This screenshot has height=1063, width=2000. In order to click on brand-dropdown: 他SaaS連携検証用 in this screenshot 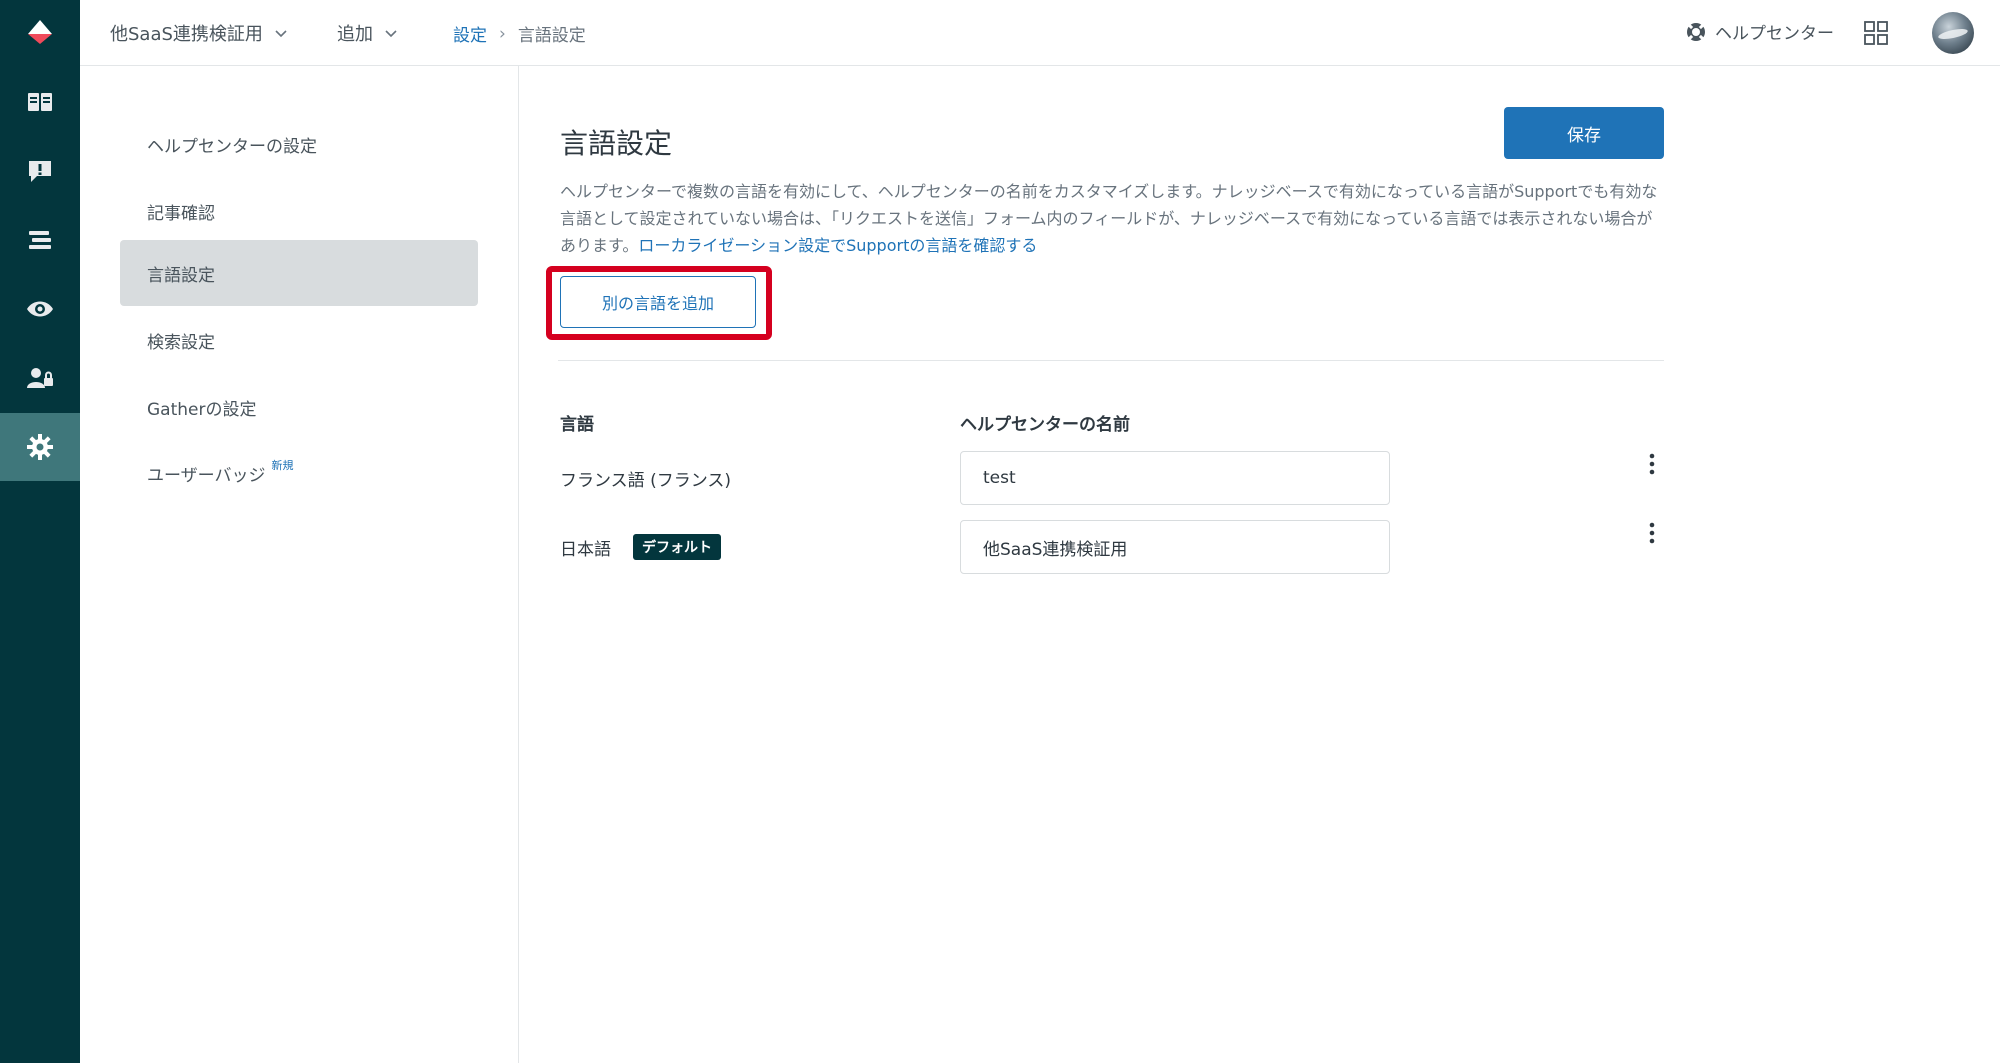, I will do `click(199, 33)`.